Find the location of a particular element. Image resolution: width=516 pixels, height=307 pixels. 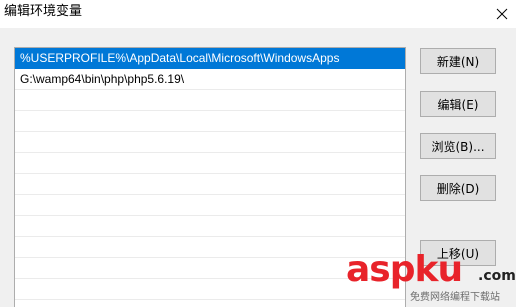

watermark-subtitle: 免费网络编程下载站 is located at coordinates (455, 297).